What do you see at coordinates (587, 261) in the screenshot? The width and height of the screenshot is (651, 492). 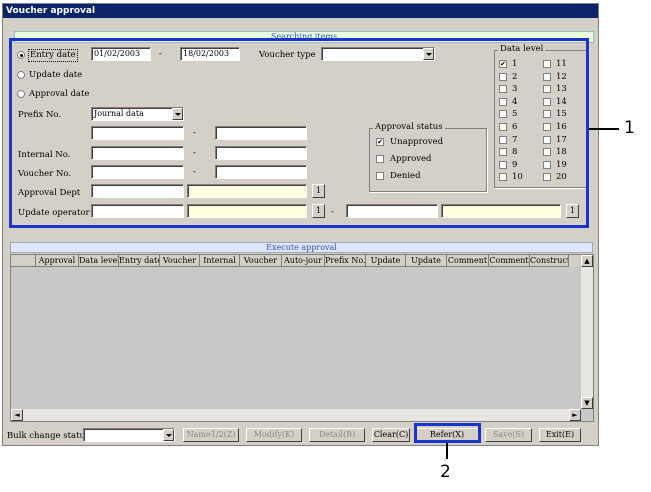 I see `scroll-up-icon: ▲` at bounding box center [587, 261].